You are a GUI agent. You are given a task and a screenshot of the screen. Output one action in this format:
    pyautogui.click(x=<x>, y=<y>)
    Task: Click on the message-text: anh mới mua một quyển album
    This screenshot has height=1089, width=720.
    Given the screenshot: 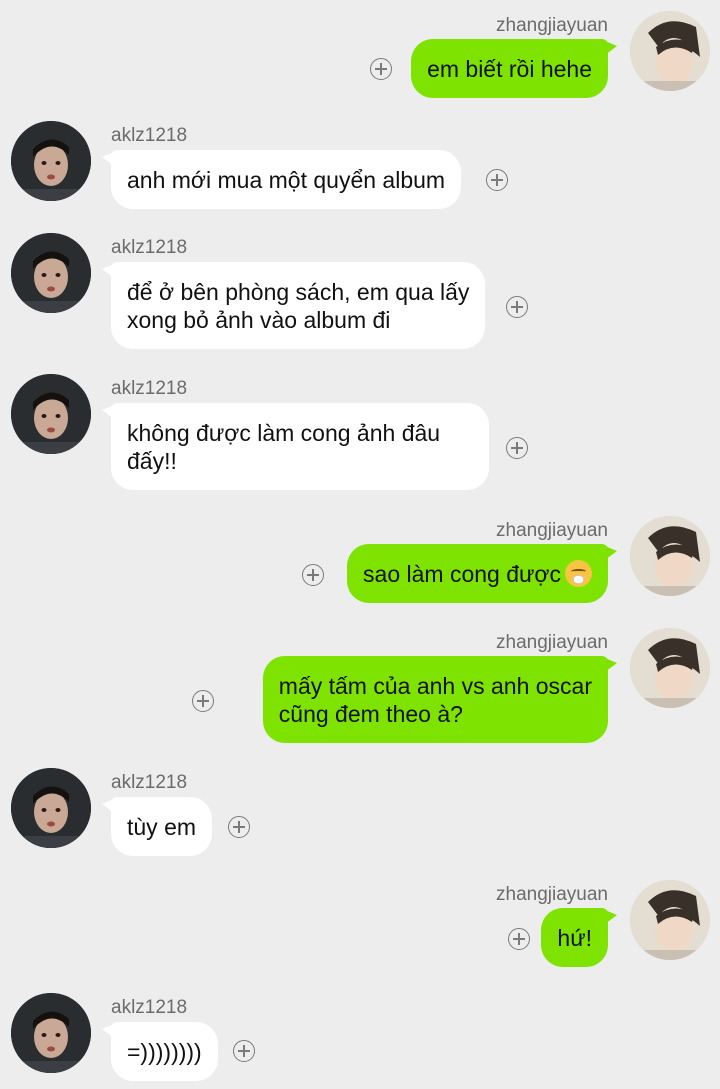 What is the action you would take?
    pyautogui.click(x=286, y=180)
    